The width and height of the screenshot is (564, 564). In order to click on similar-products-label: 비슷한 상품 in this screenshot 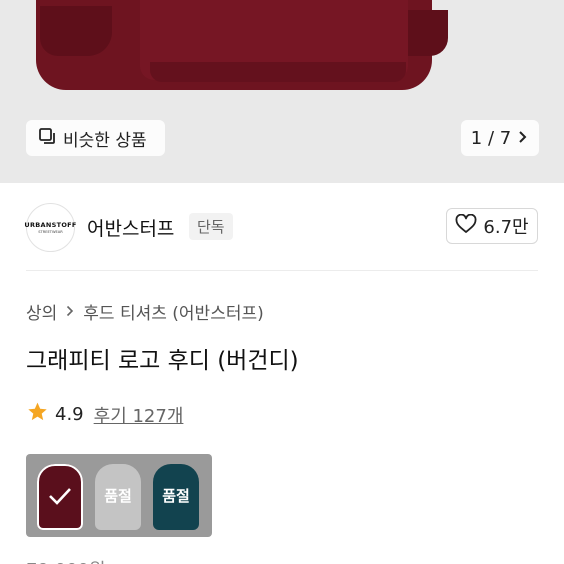, I will do `click(105, 140)`.